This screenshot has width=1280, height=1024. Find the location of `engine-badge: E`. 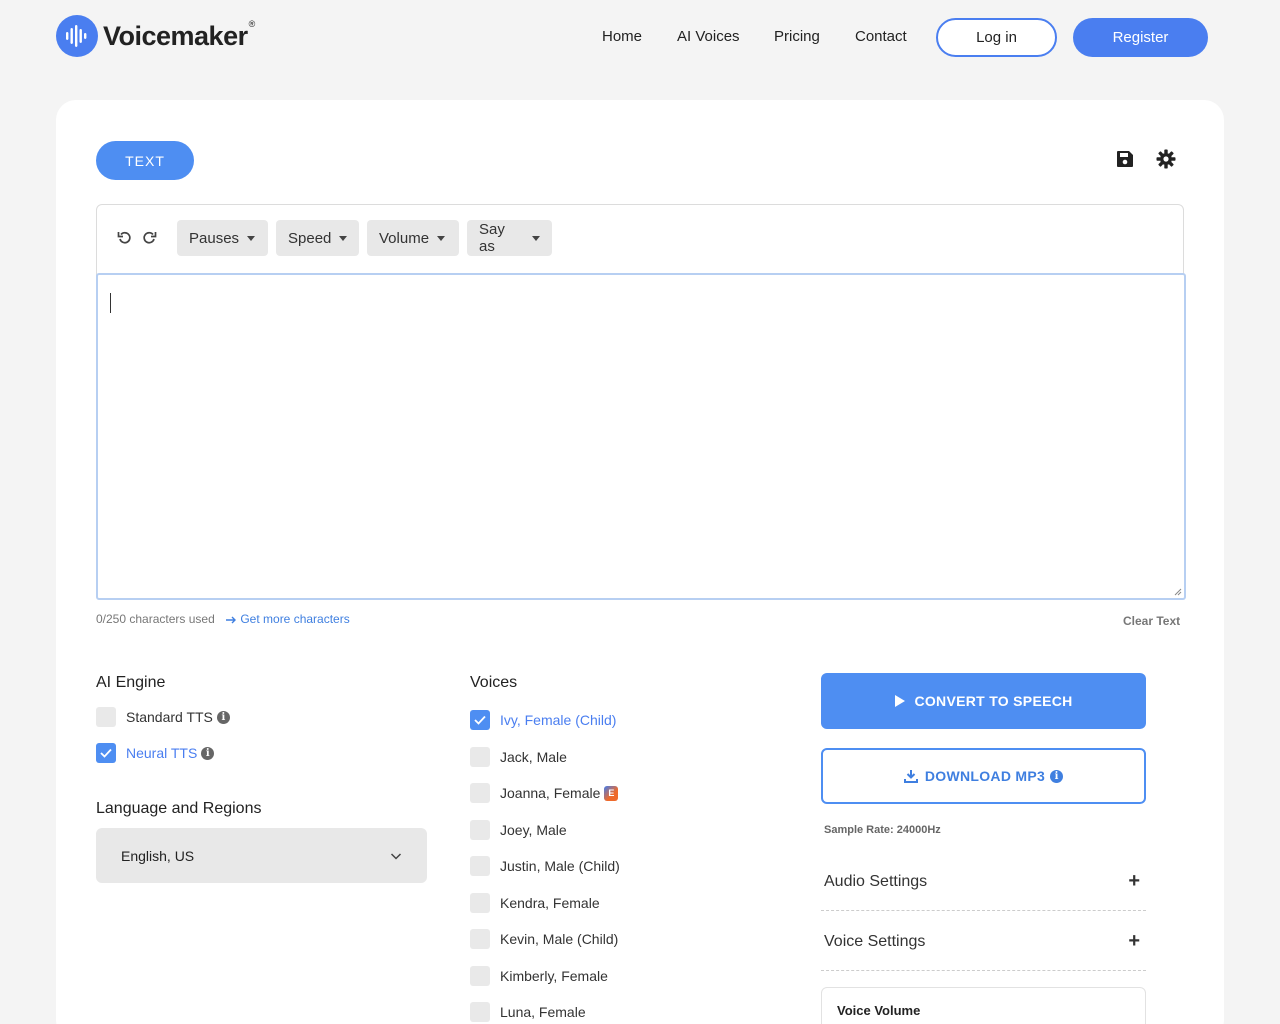

engine-badge: E is located at coordinates (611, 793).